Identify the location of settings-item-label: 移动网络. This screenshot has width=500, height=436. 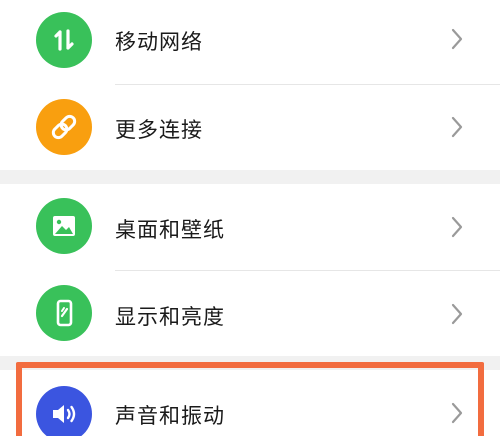
(159, 42).